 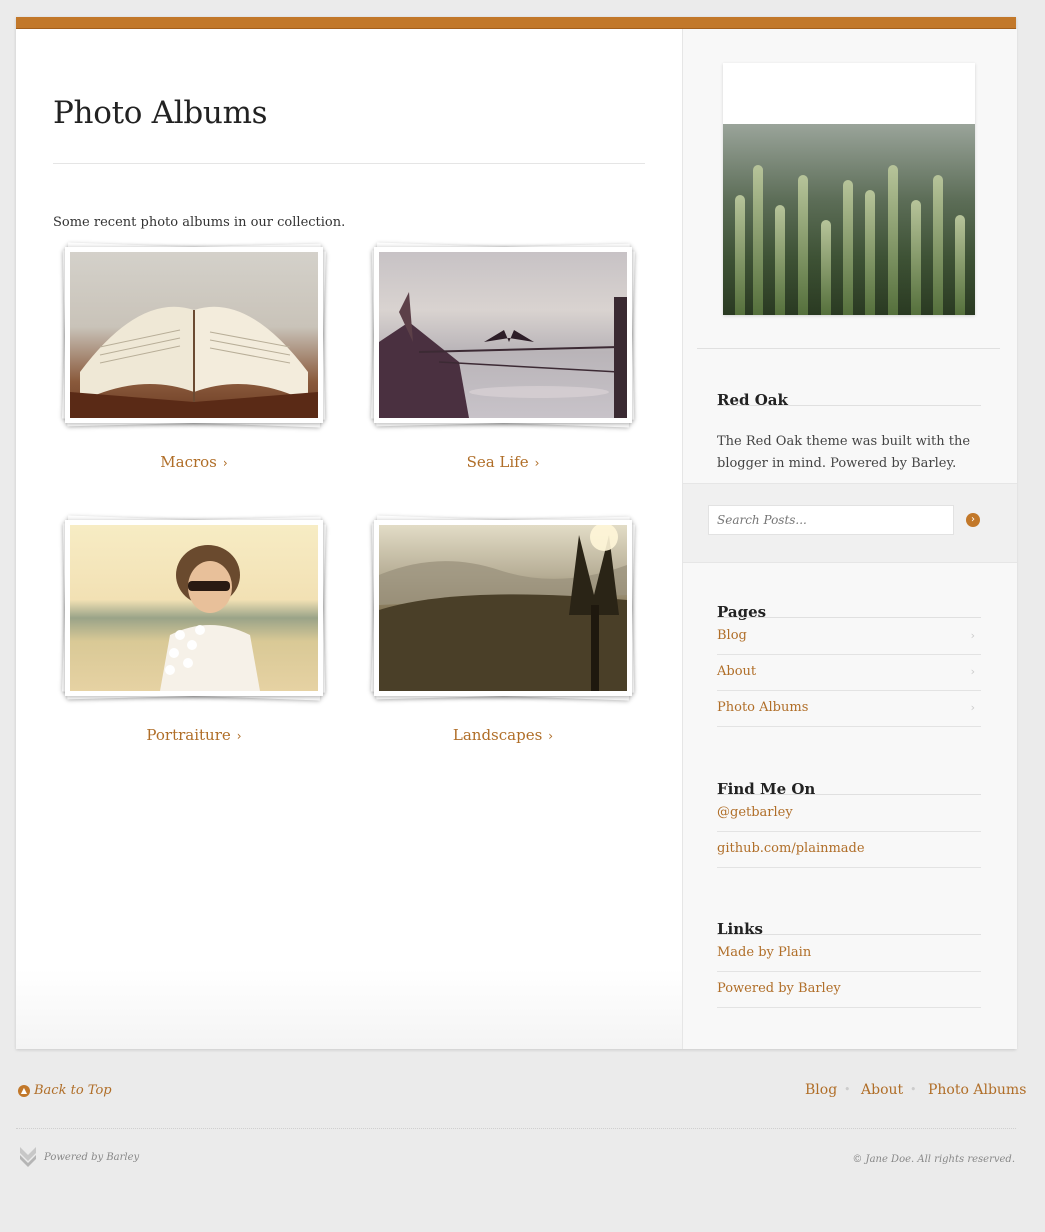 I want to click on link-github: github.com/plainmade, so click(x=849, y=849).